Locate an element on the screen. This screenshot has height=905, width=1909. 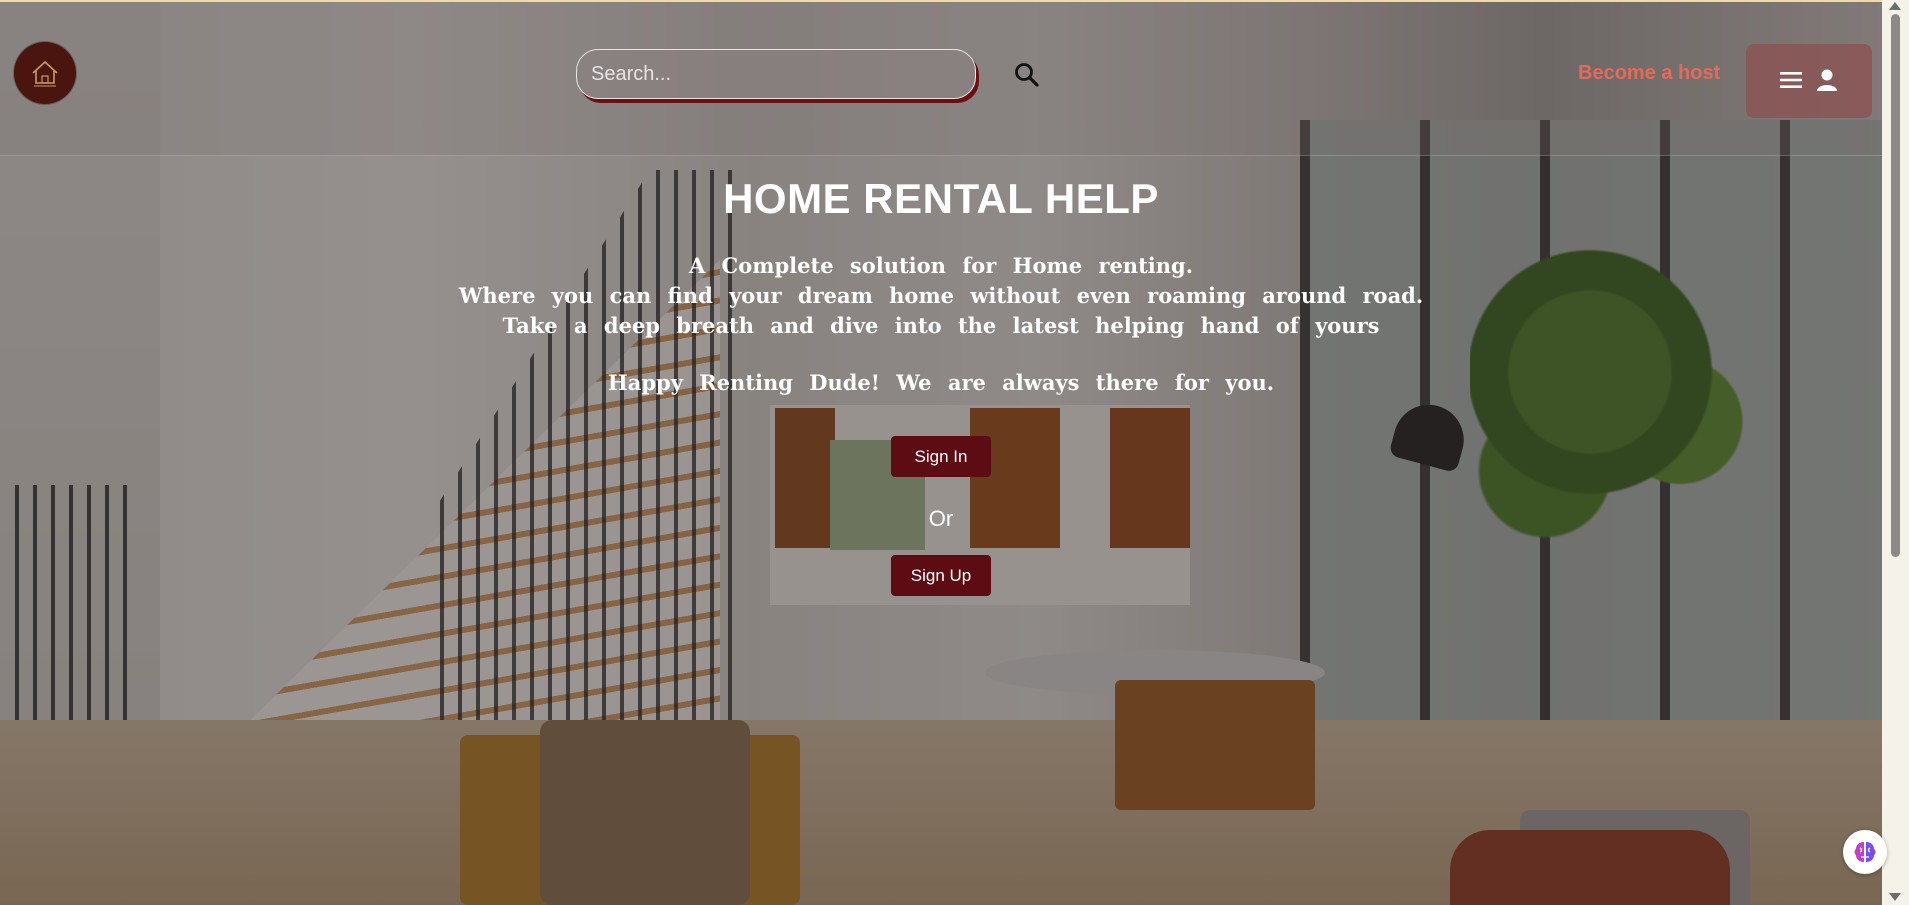
or-separator: Or is located at coordinates (941, 518).